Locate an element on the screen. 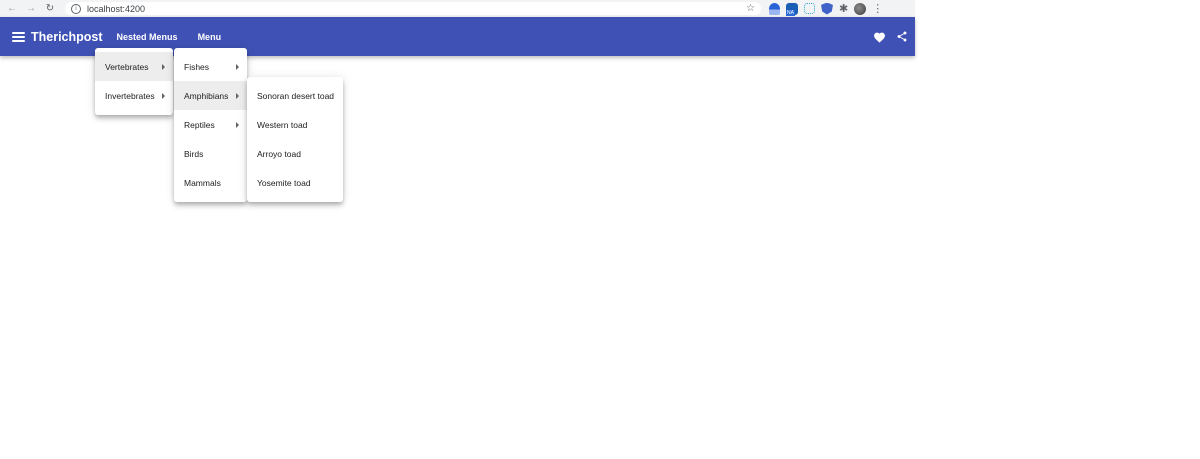 This screenshot has height=459, width=1200. menu-item-western-toad: Western toad is located at coordinates (295, 124).